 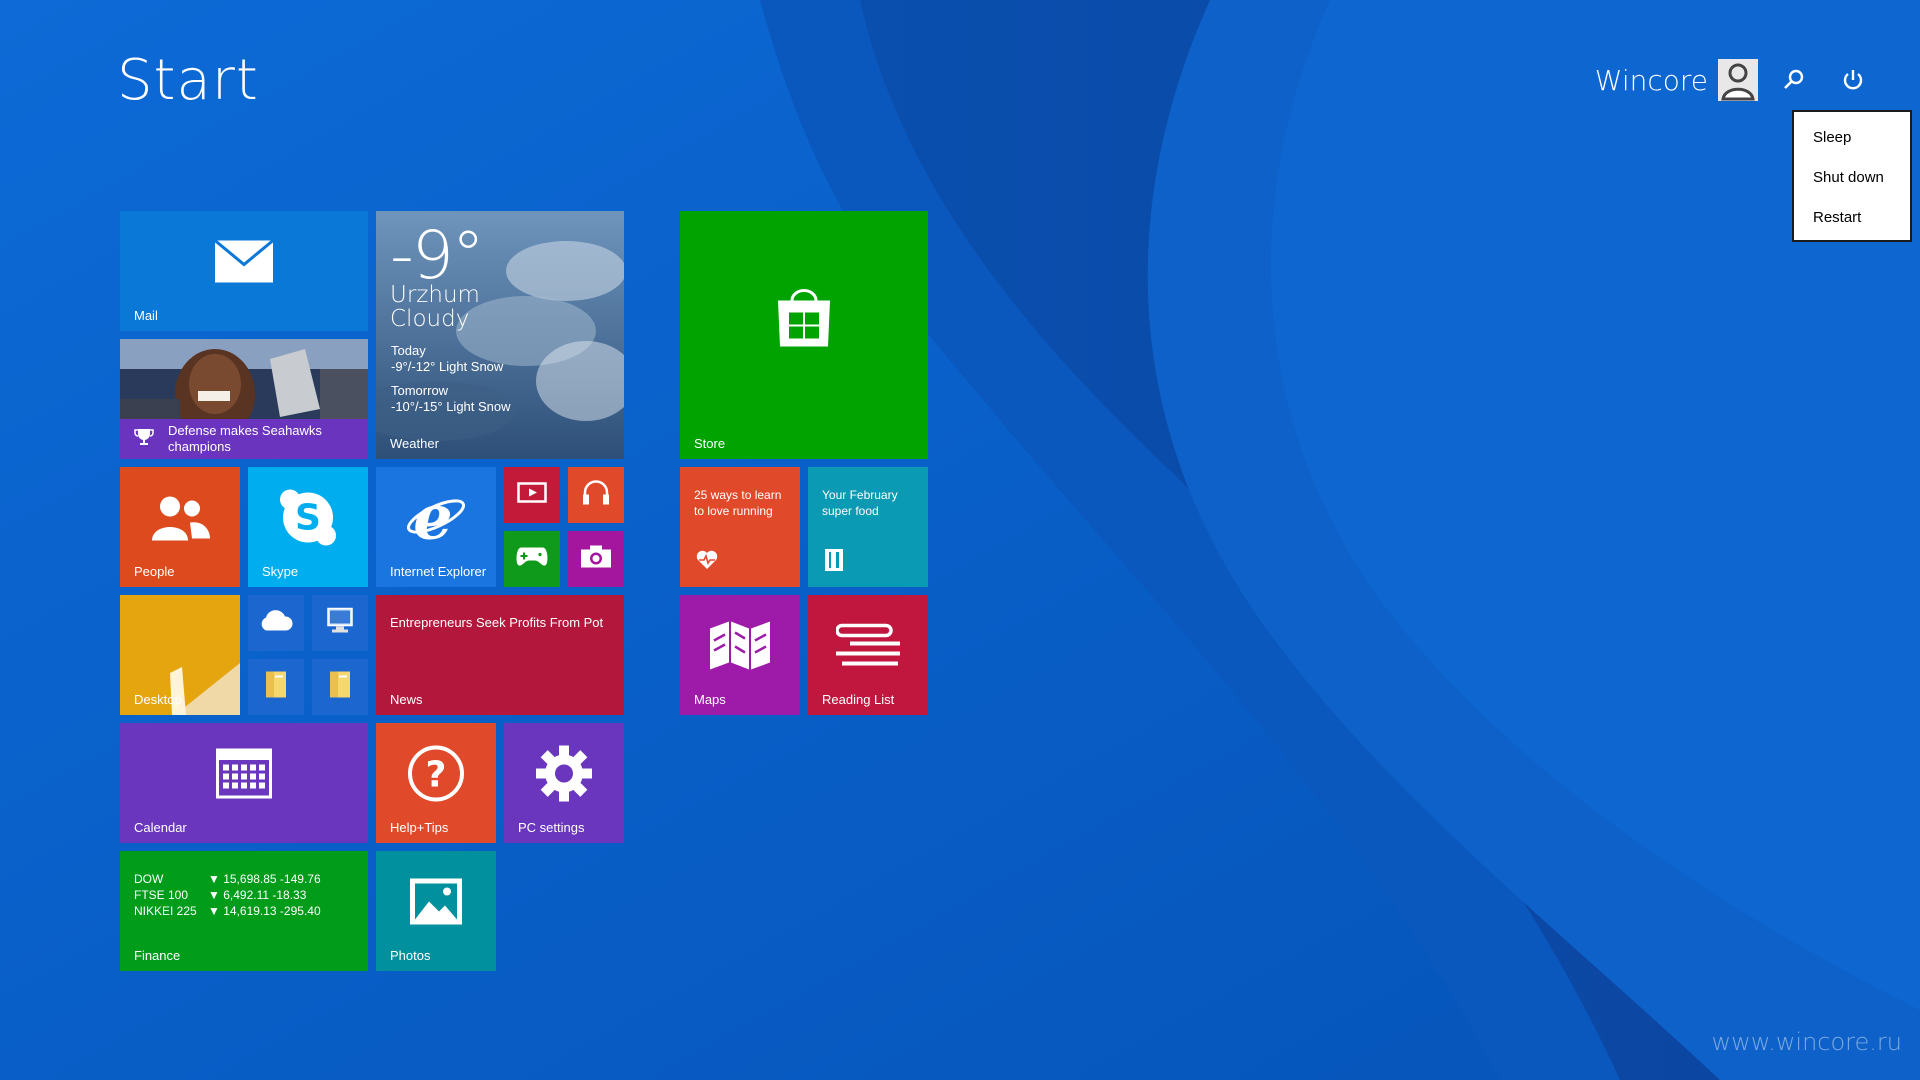 I want to click on finance-index-name: DOW, so click(x=149, y=879).